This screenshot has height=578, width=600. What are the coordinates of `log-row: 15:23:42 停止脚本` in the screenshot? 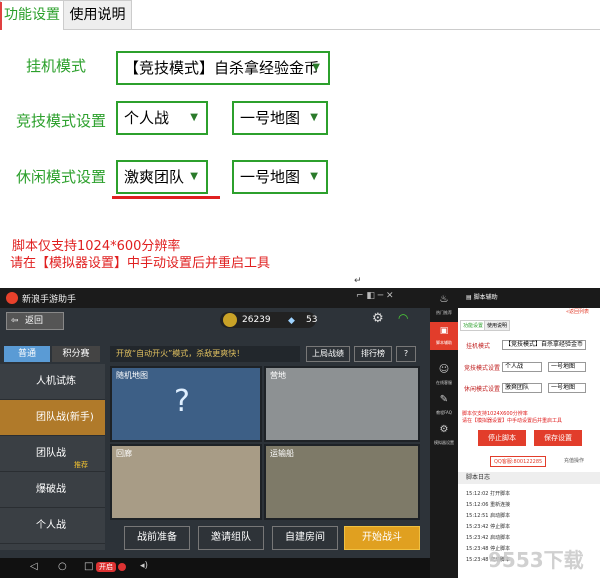 It's located at (488, 526).